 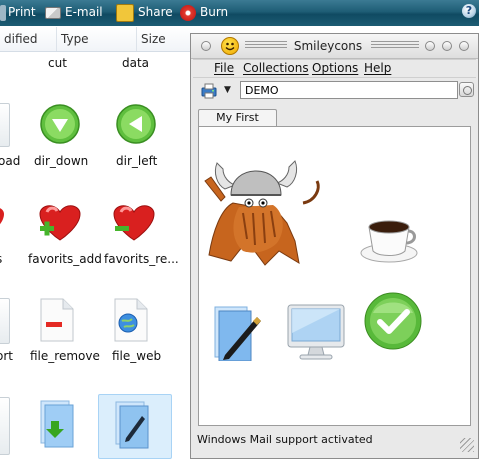 I want to click on file-label-file-remove: file_remove, so click(x=65, y=356).